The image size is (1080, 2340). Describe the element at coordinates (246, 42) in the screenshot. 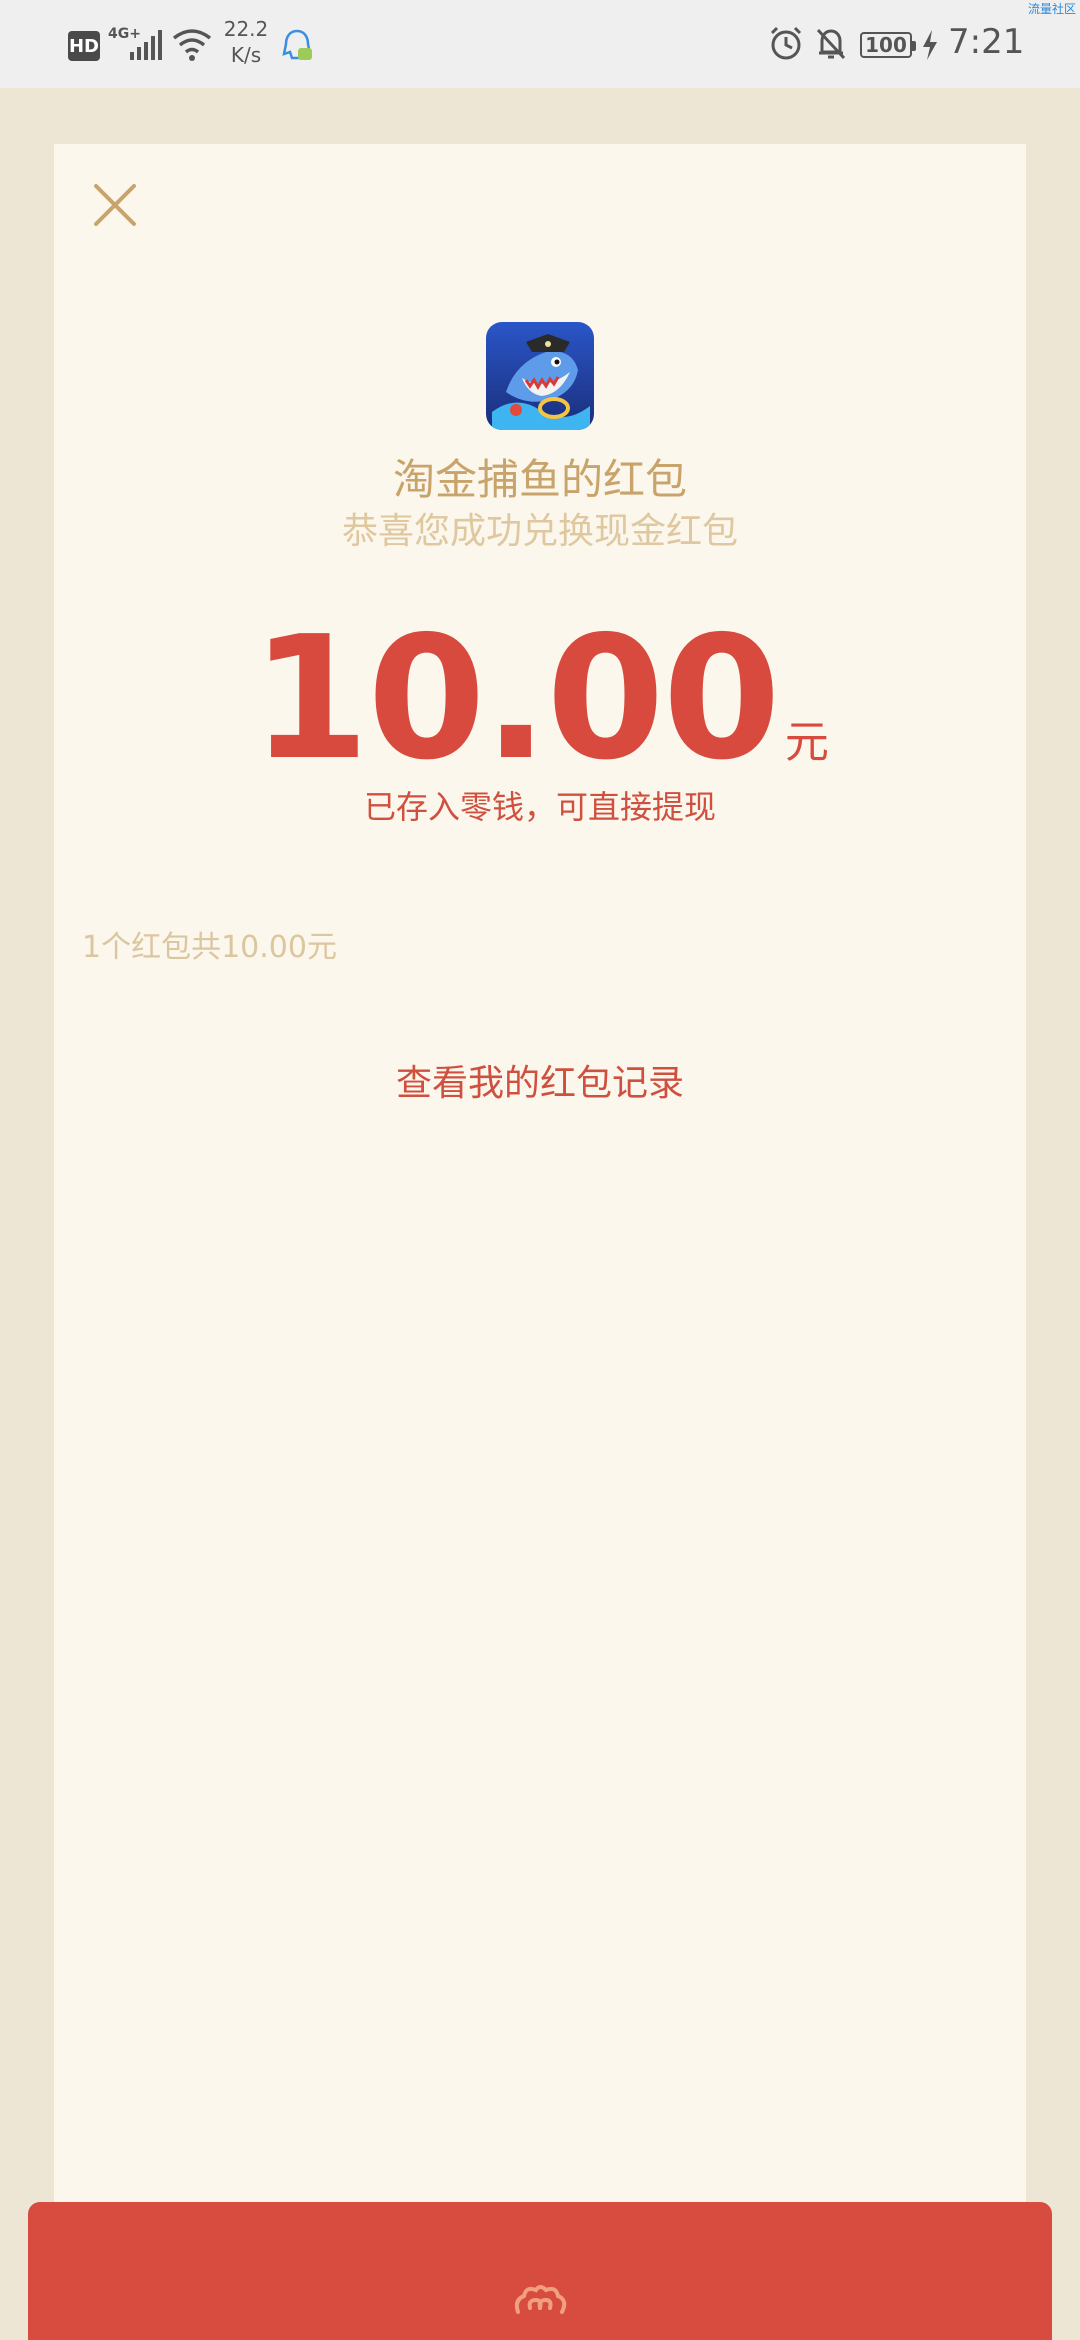

I see `network-speed: 22.2 K/s` at that location.